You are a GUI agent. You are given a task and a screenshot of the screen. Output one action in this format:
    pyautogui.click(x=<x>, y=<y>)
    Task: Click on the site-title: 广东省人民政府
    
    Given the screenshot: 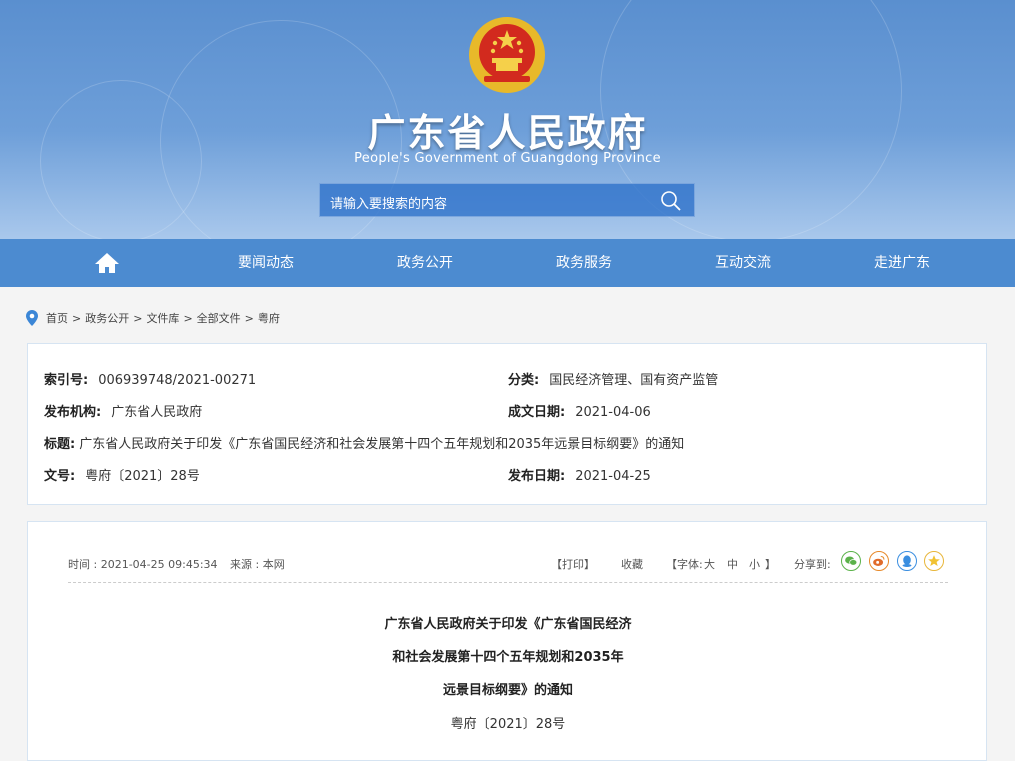 What is the action you would take?
    pyautogui.click(x=507, y=129)
    